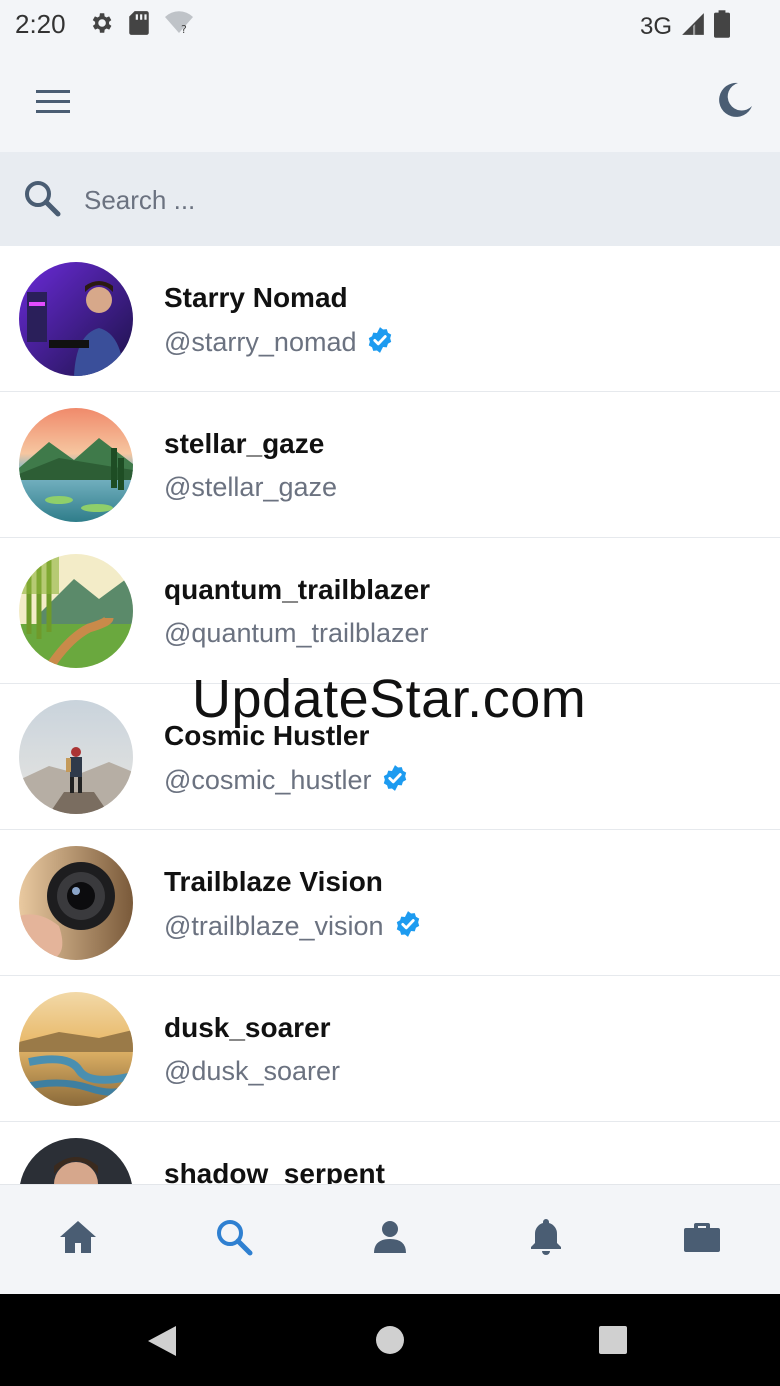 This screenshot has height=1386, width=780. I want to click on system-nav-bar, so click(390, 1340).